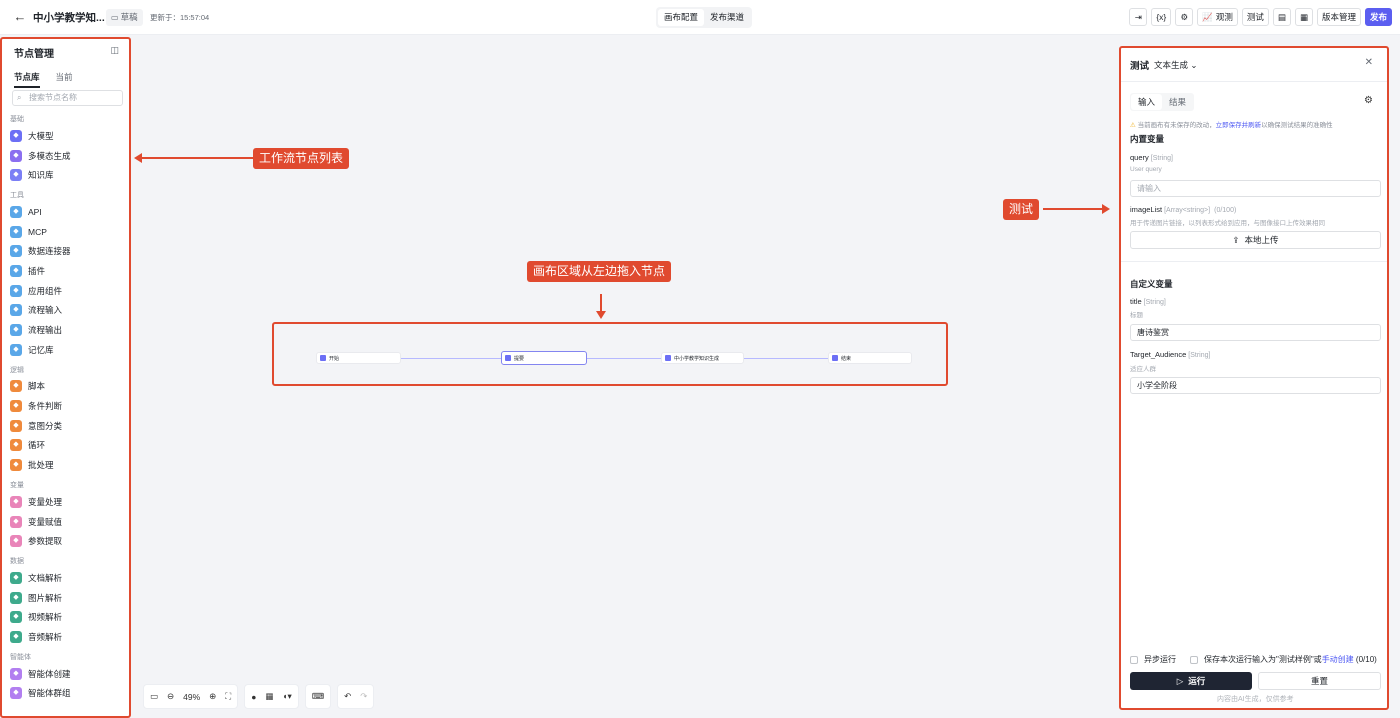  What do you see at coordinates (1191, 681) in the screenshot?
I see `run-button: ▷ 运行` at bounding box center [1191, 681].